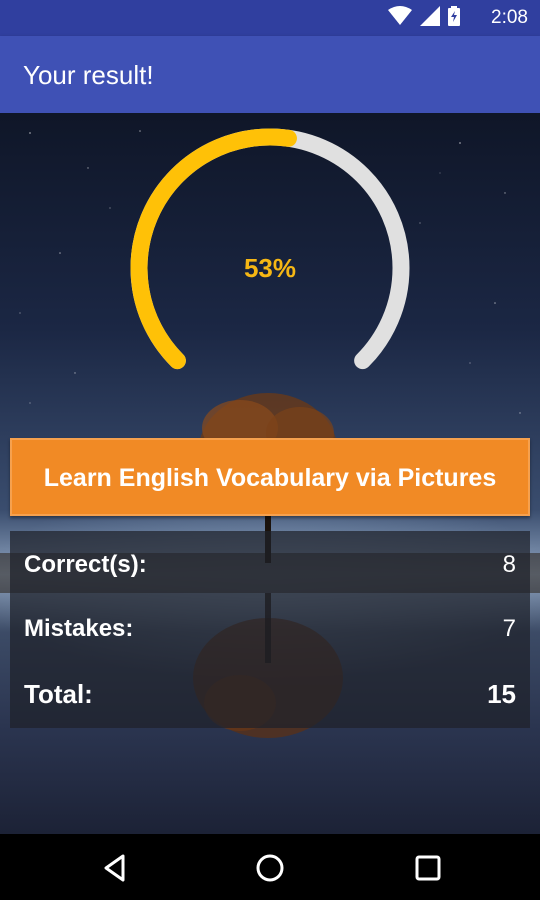 This screenshot has height=900, width=540. Describe the element at coordinates (79, 628) in the screenshot. I see `mistakes-label: Mistakes:` at that location.